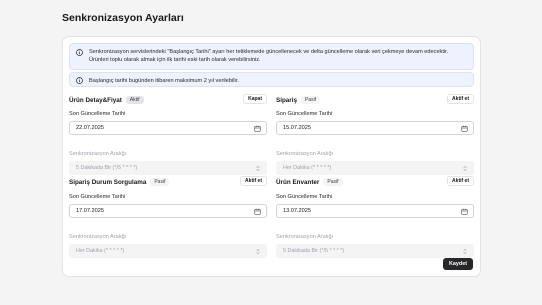 The width and height of the screenshot is (542, 305). What do you see at coordinates (298, 100) in the screenshot?
I see `section-title: Sipariş Pasif` at bounding box center [298, 100].